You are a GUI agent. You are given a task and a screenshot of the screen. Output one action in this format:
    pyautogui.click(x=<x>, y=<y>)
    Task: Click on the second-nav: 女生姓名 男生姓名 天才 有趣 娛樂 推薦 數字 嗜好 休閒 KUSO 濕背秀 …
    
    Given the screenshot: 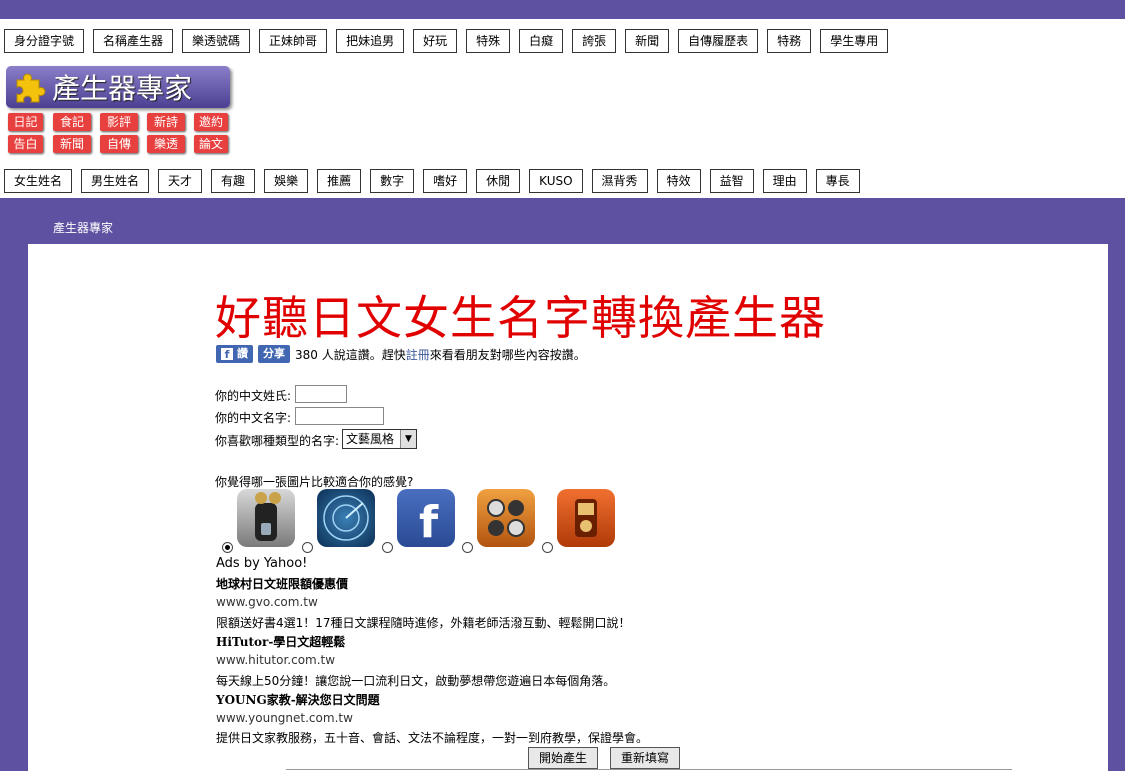 What is the action you would take?
    pyautogui.click(x=436, y=181)
    